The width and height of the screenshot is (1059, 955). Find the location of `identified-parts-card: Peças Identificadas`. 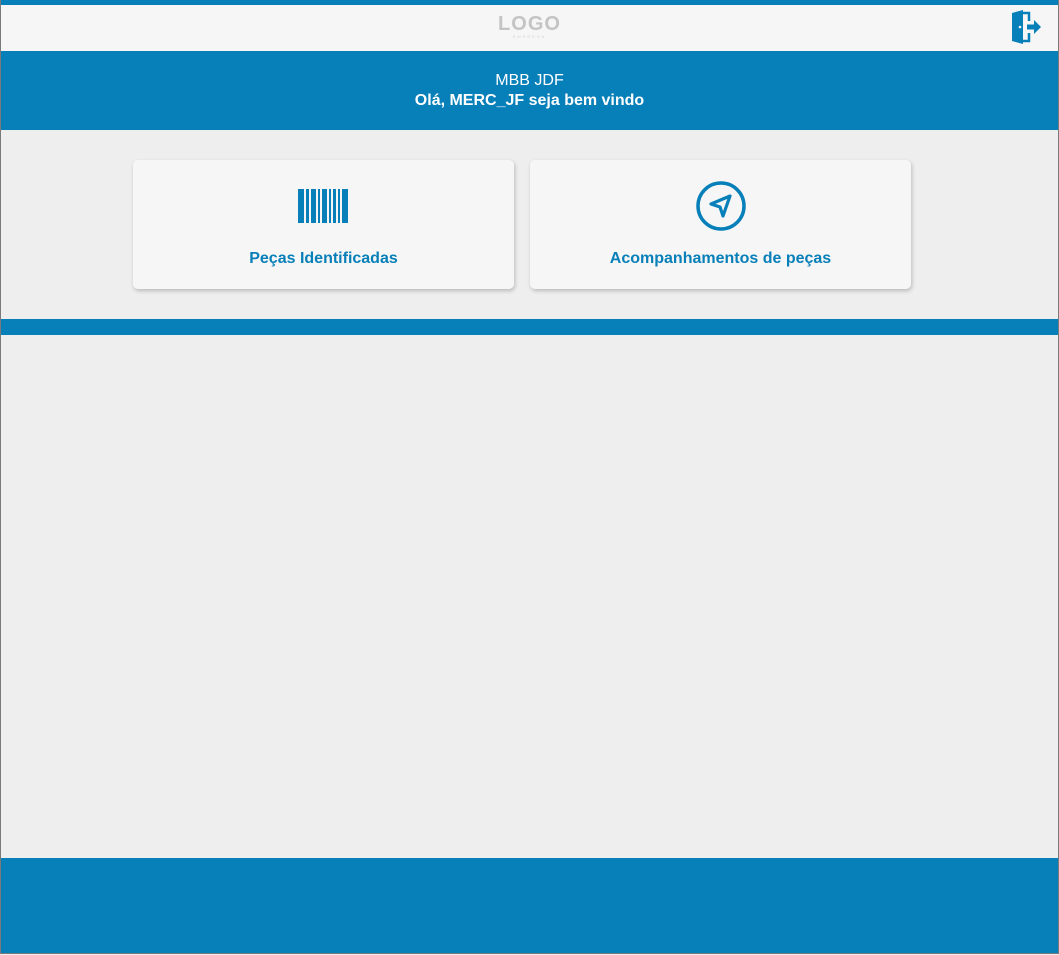

identified-parts-card: Peças Identificadas is located at coordinates (323, 224).